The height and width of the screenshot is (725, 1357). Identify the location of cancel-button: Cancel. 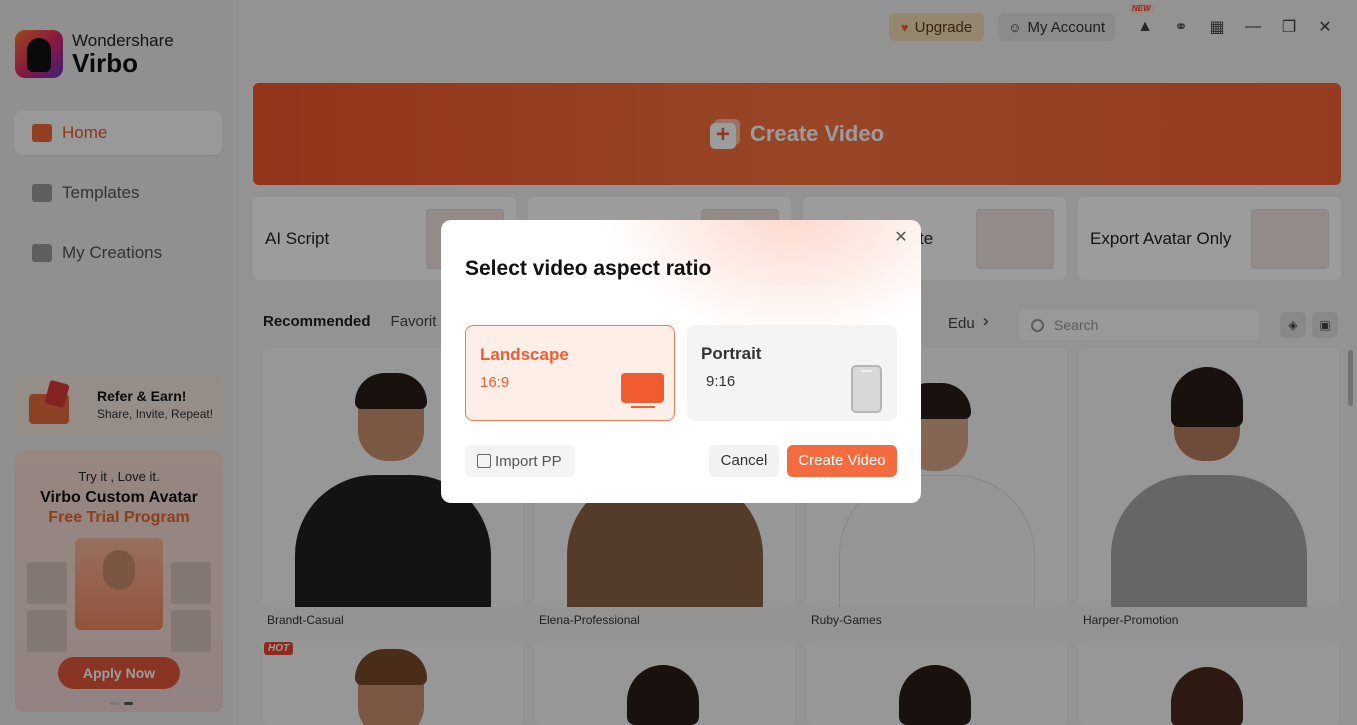
(744, 461).